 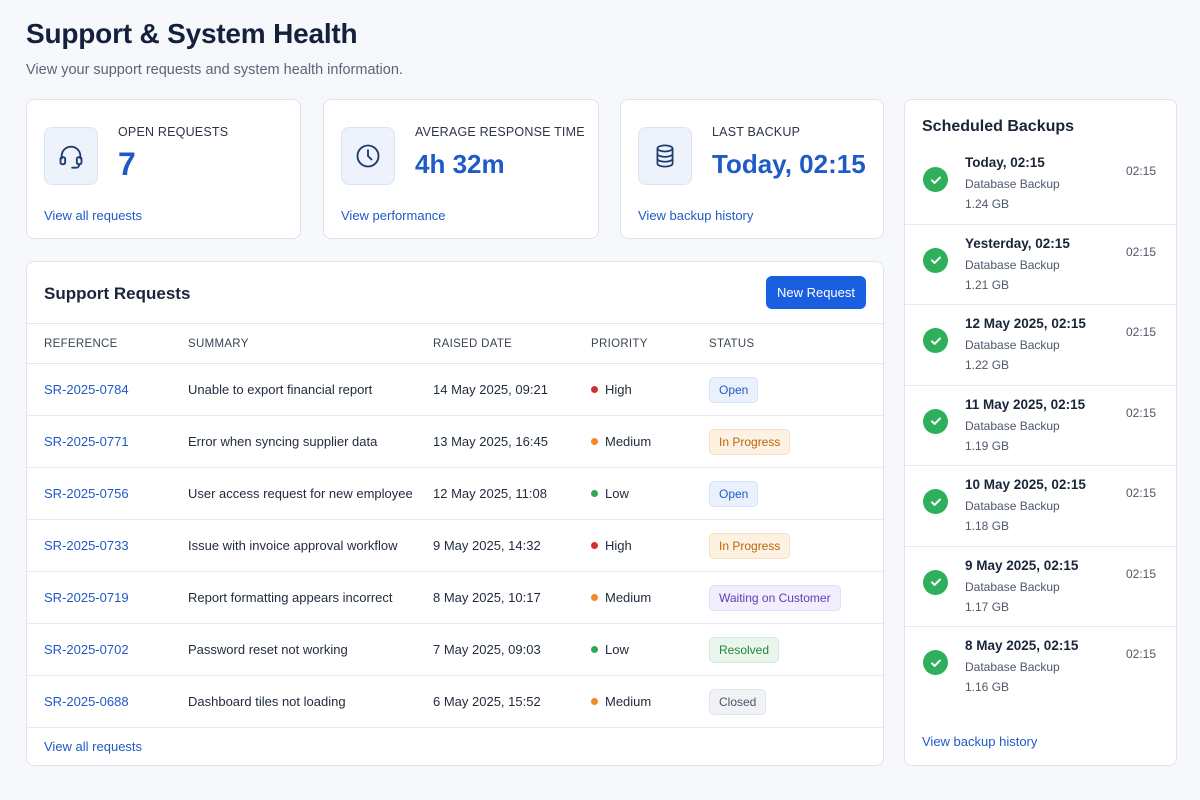 I want to click on request-reference-link: SR-2025-0688, so click(x=86, y=701).